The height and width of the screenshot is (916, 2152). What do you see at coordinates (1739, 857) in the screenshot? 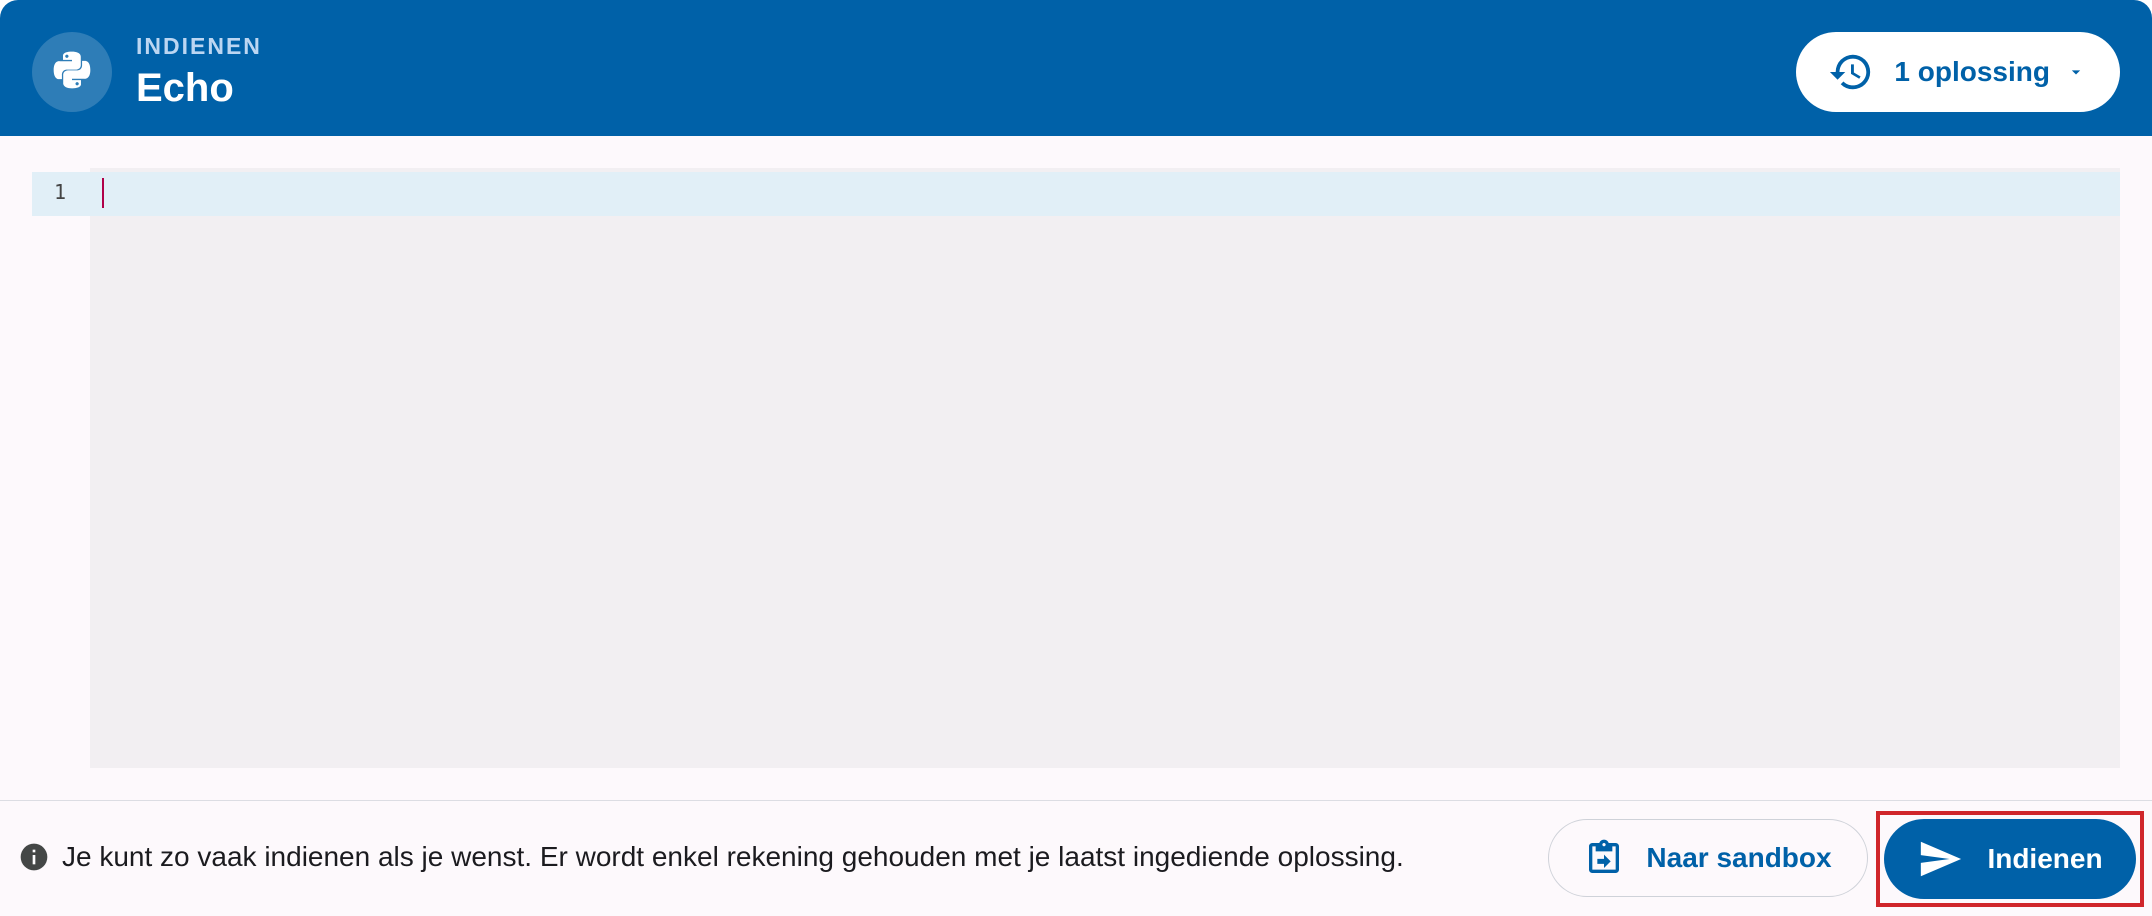
I see `sandbox-button-label: Naar sandbox` at bounding box center [1739, 857].